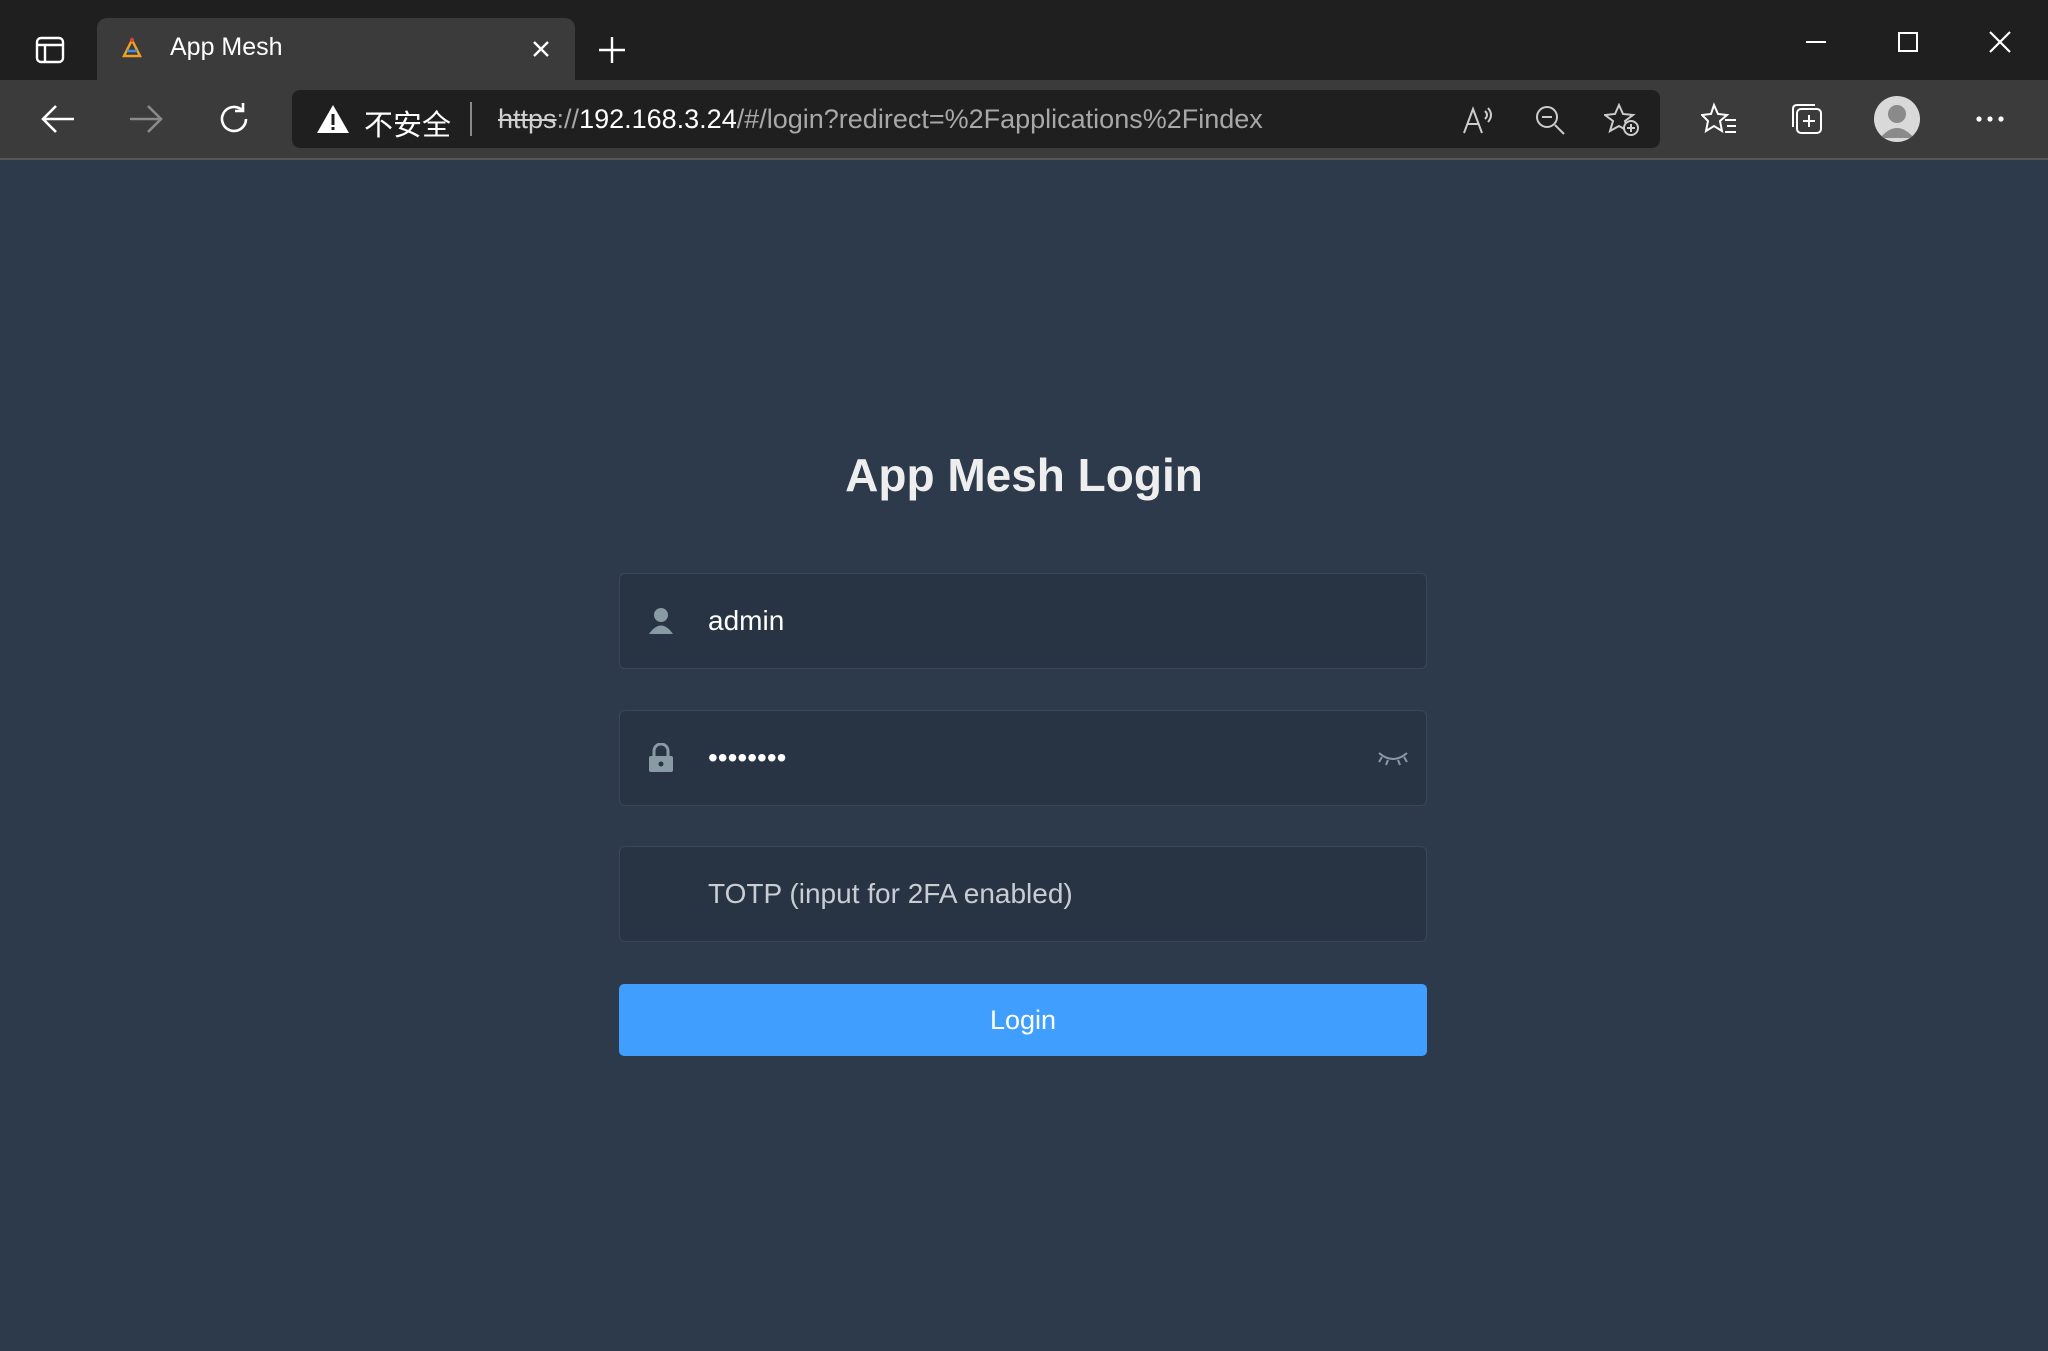  What do you see at coordinates (1393, 758) in the screenshot?
I see `eye-closed-icon` at bounding box center [1393, 758].